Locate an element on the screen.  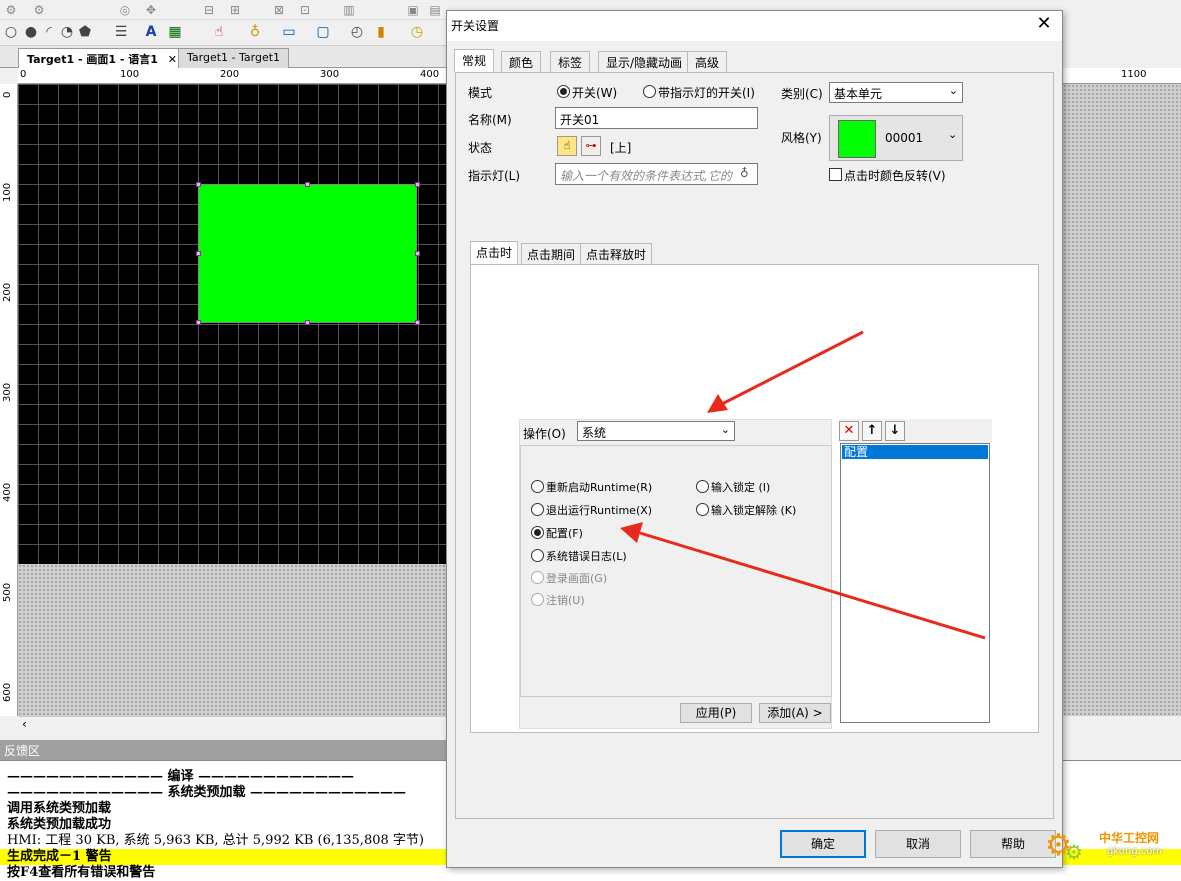
exit-runtime-label: 退出运行Runtime(X) is located at coordinates (599, 510).